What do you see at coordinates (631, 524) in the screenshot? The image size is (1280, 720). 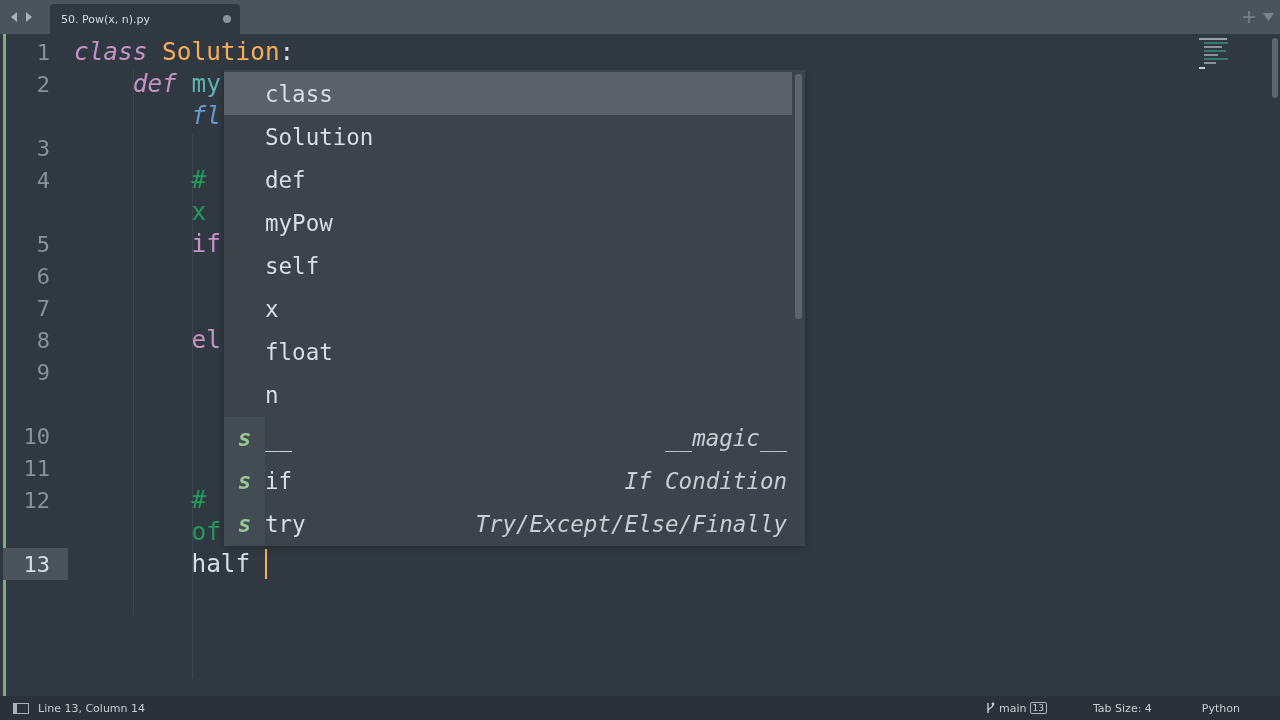 I see `completion-hint: Try/Except/Else/Finally` at bounding box center [631, 524].